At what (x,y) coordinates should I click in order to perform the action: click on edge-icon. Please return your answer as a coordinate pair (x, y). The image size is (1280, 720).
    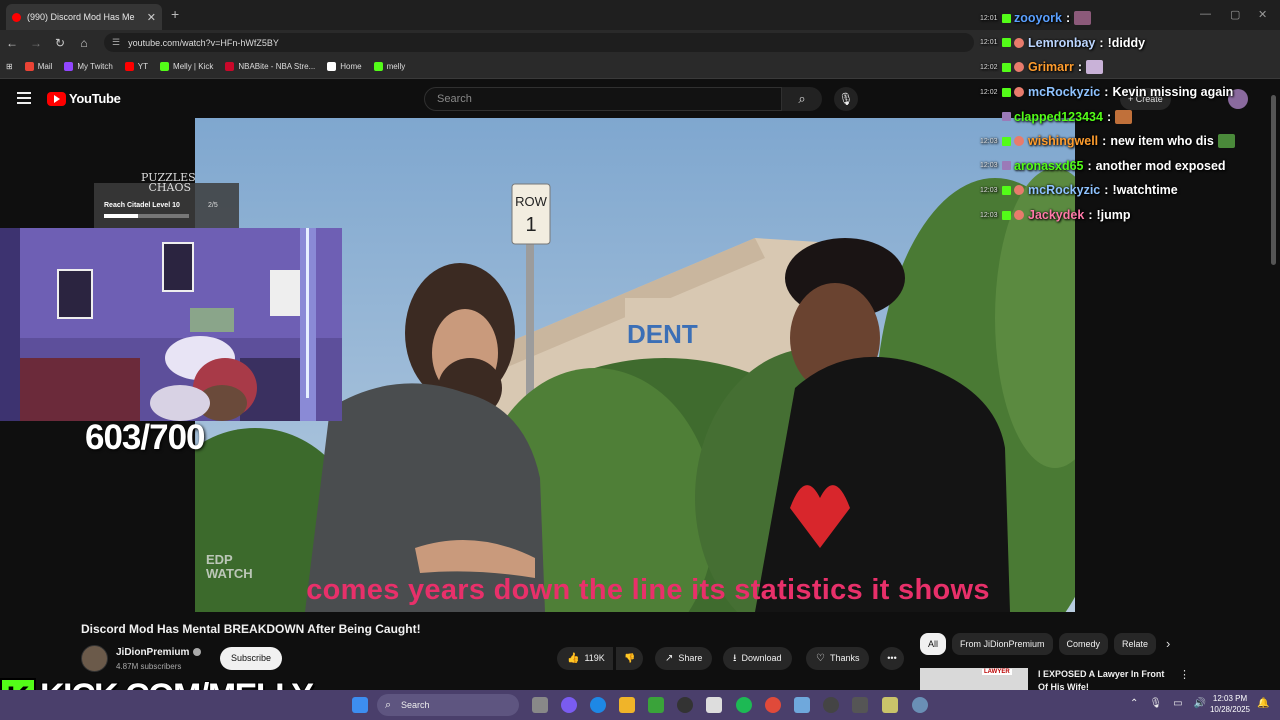
    Looking at the image, I should click on (598, 705).